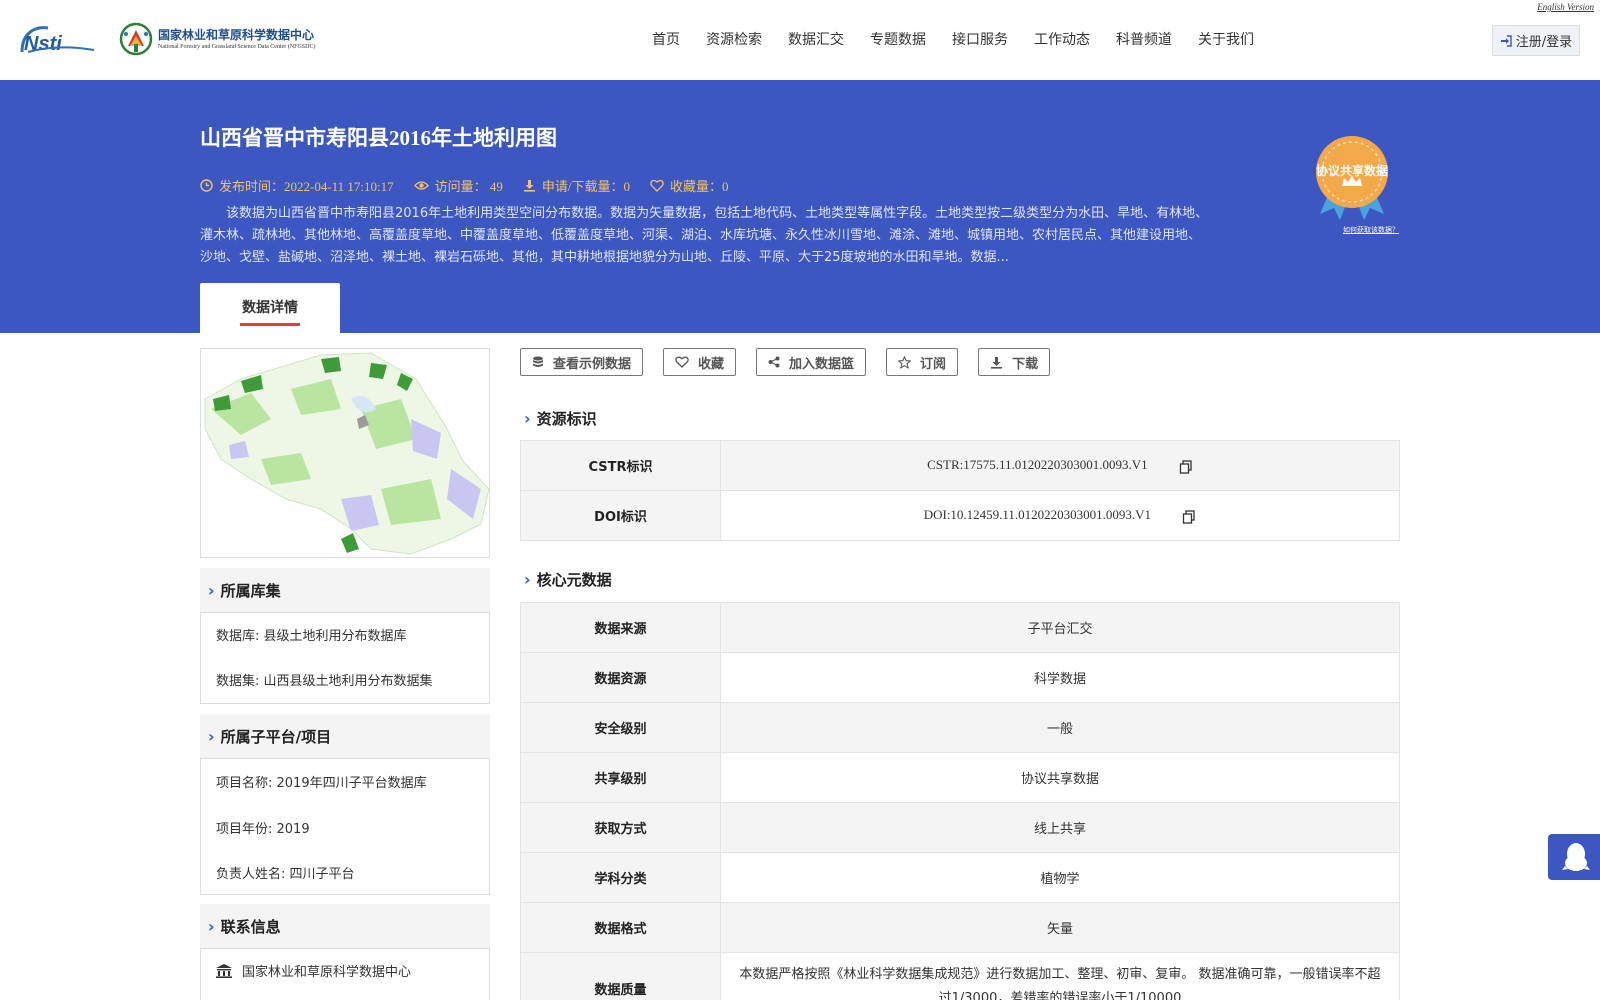 Image resolution: width=1600 pixels, height=1000 pixels. What do you see at coordinates (699, 186) in the screenshot?
I see `favorite-count-text: 收藏量：0` at bounding box center [699, 186].